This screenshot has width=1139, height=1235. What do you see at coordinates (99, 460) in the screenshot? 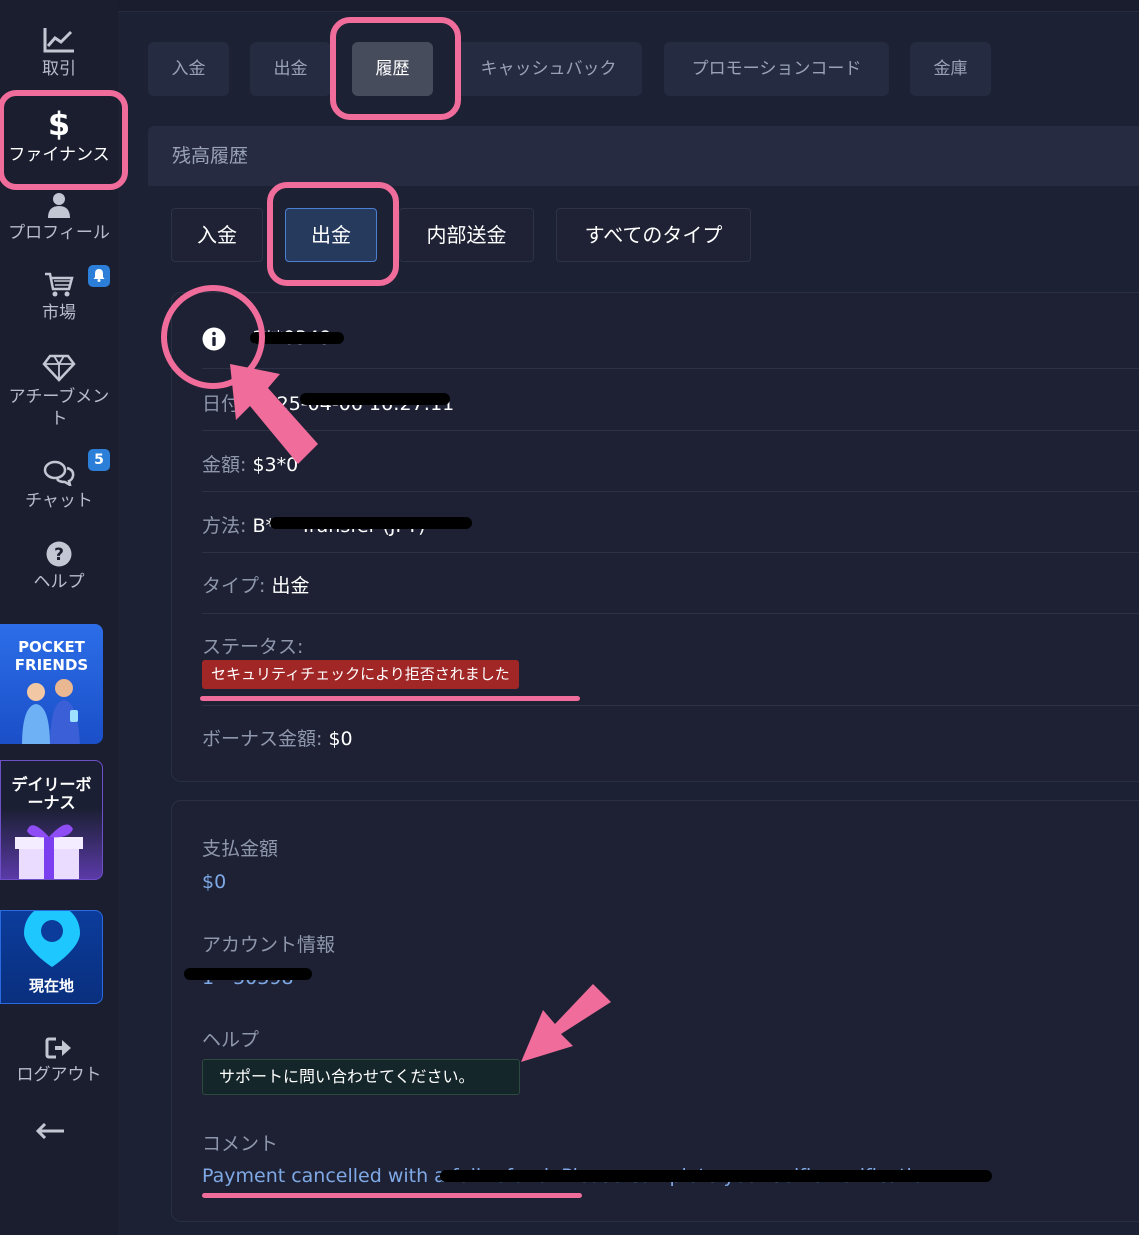
I see `chat-unread-badge: 5` at bounding box center [99, 460].